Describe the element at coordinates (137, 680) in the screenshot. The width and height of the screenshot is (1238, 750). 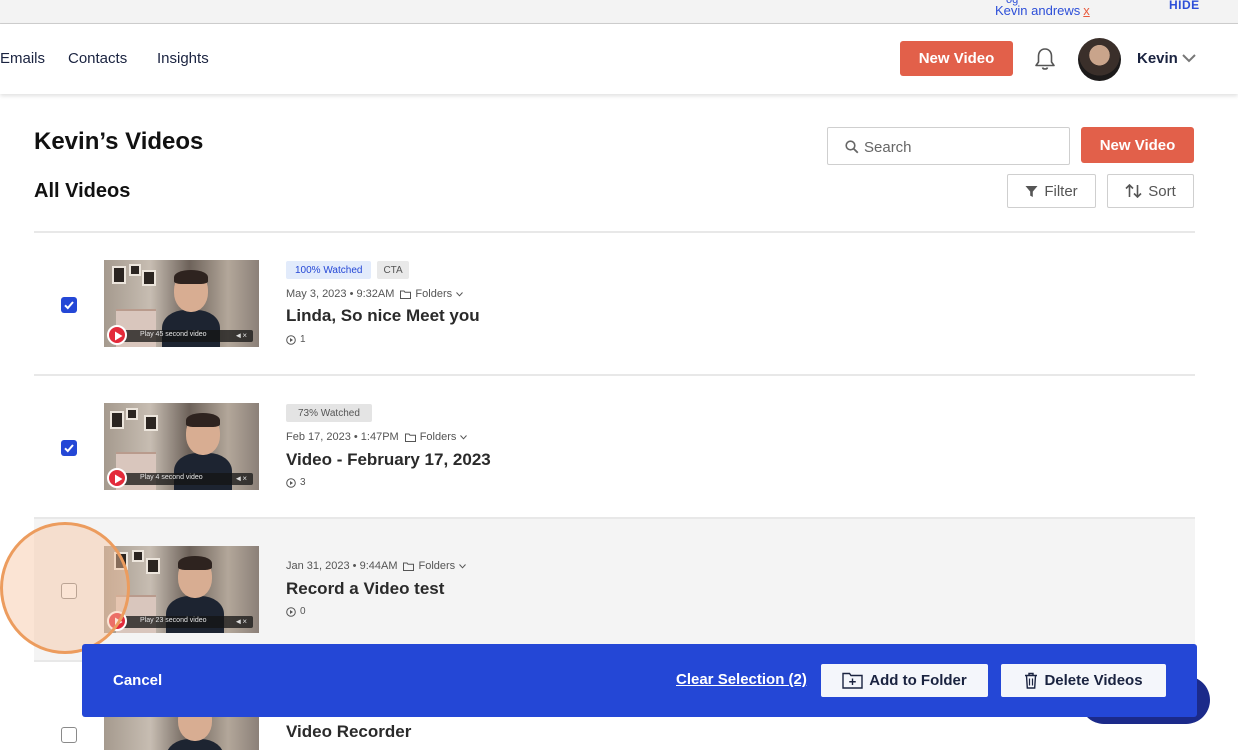
I see `cancel-button: Cancel` at that location.